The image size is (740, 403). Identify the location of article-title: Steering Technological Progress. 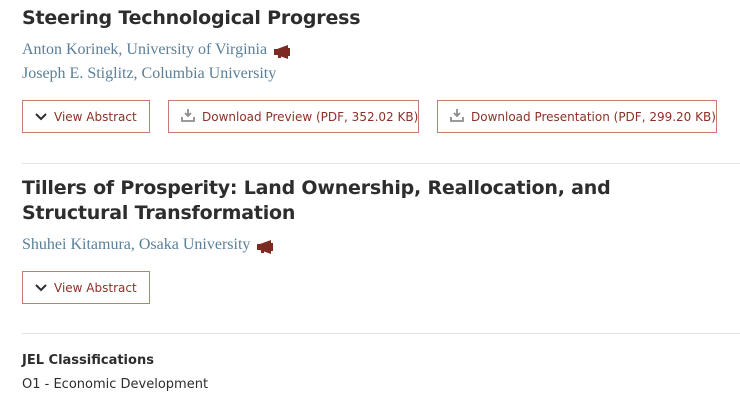
(191, 18).